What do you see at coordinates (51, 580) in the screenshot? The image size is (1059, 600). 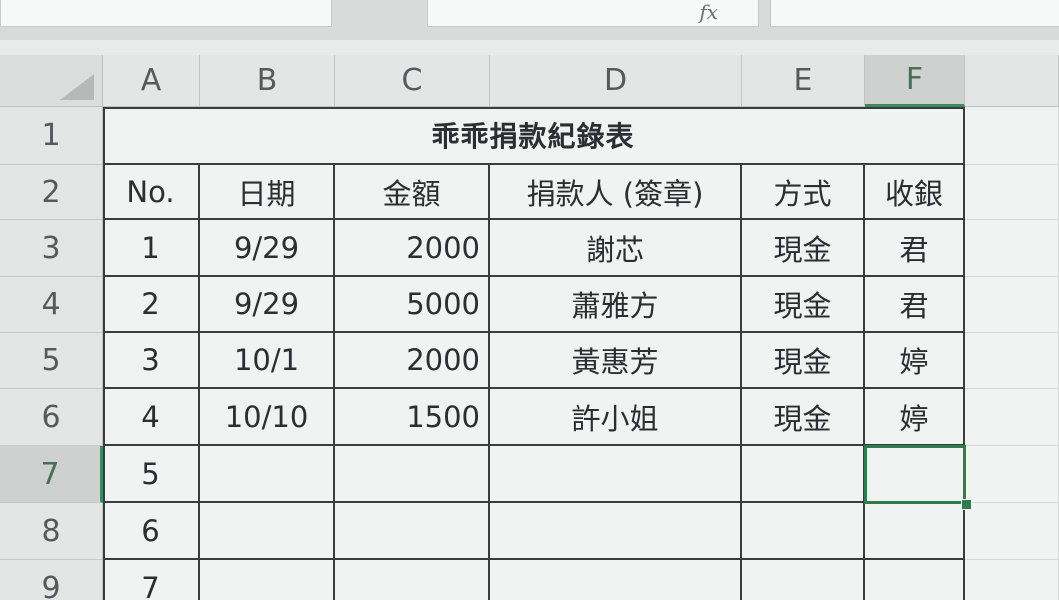 I see `row-header-9: 9` at bounding box center [51, 580].